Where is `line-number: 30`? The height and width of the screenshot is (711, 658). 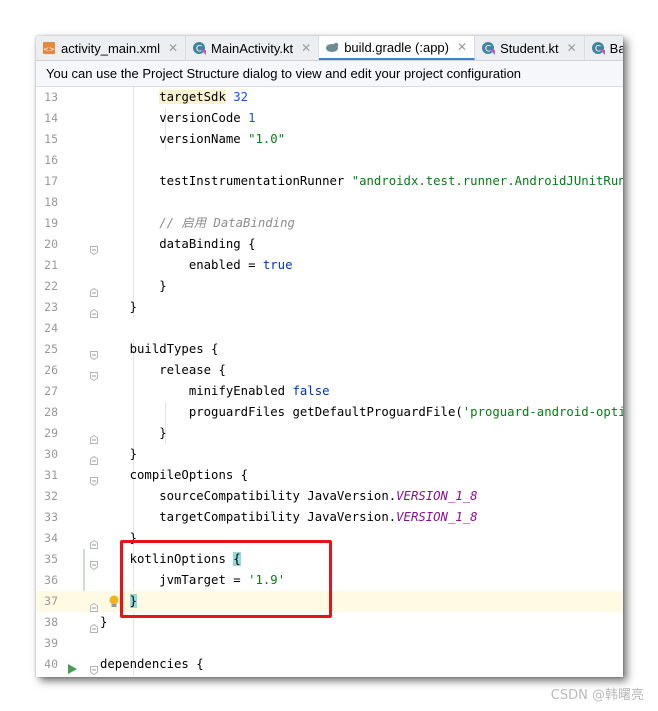
line-number: 30 is located at coordinates (51, 454).